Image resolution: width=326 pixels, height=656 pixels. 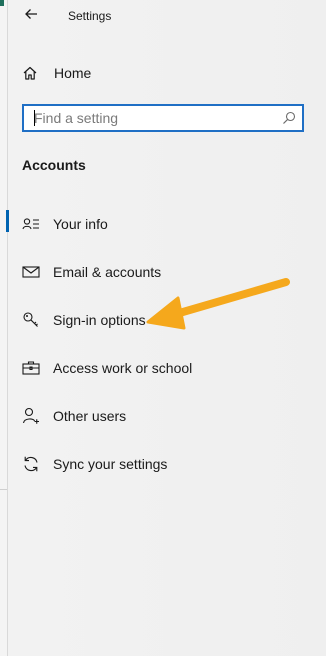 I want to click on person-card-icon, so click(x=31, y=224).